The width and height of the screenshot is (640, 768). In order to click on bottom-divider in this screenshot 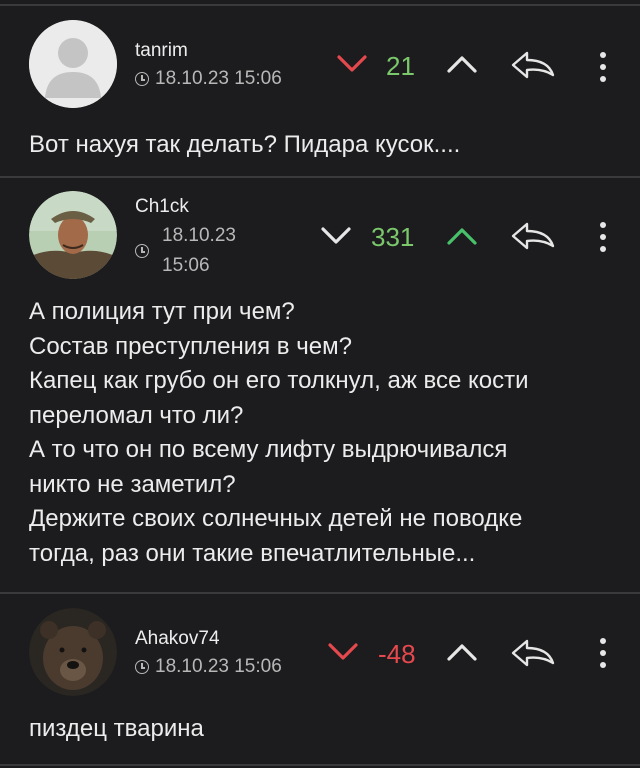, I will do `click(320, 765)`.